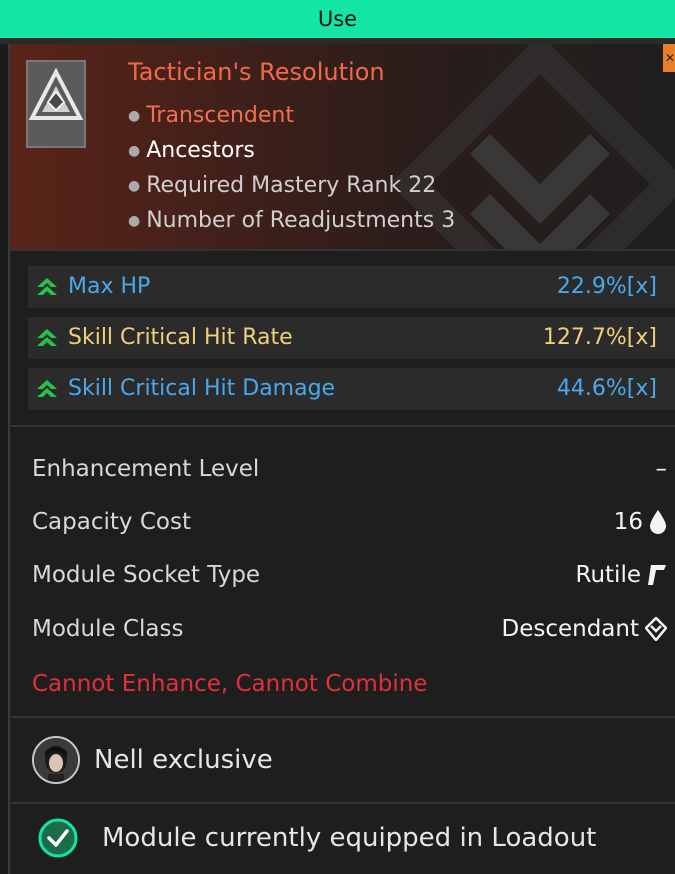 Image resolution: width=675 pixels, height=874 pixels. Describe the element at coordinates (292, 220) in the screenshot. I see `tag-readjustments: ● Number of Readjustments 3` at that location.